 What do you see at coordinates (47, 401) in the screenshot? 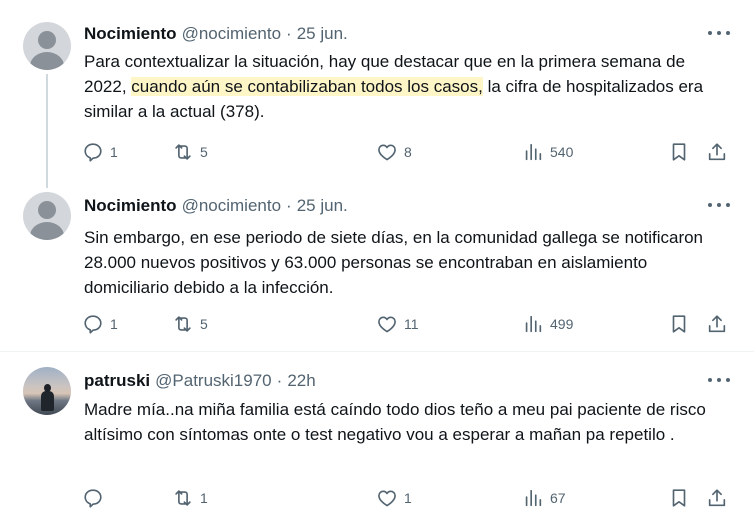
I see `avatar-figure-body` at bounding box center [47, 401].